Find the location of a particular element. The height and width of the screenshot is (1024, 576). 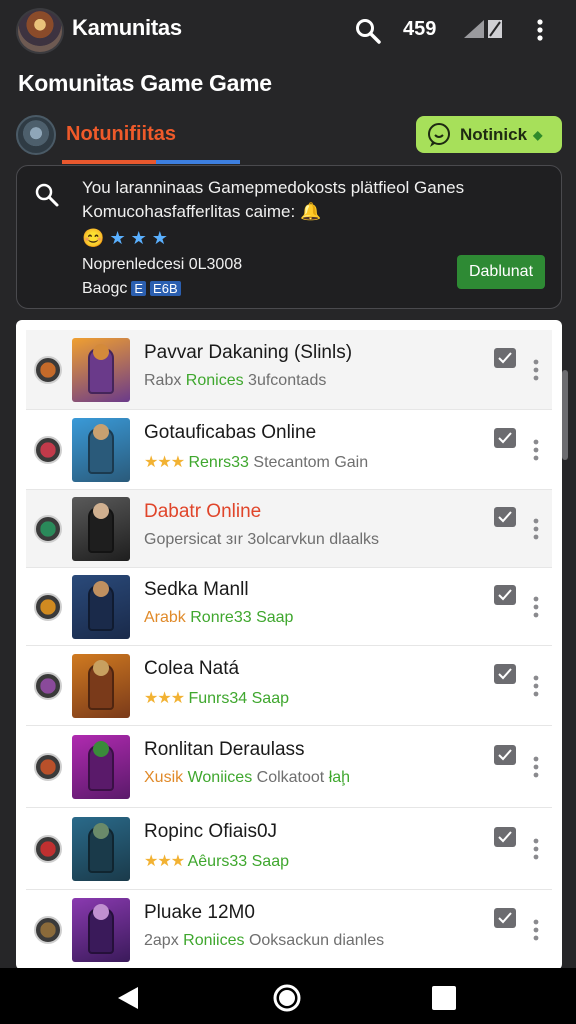

game-subtitle: ★★★ Renrs33 Stecantom Gain is located at coordinates (256, 462).